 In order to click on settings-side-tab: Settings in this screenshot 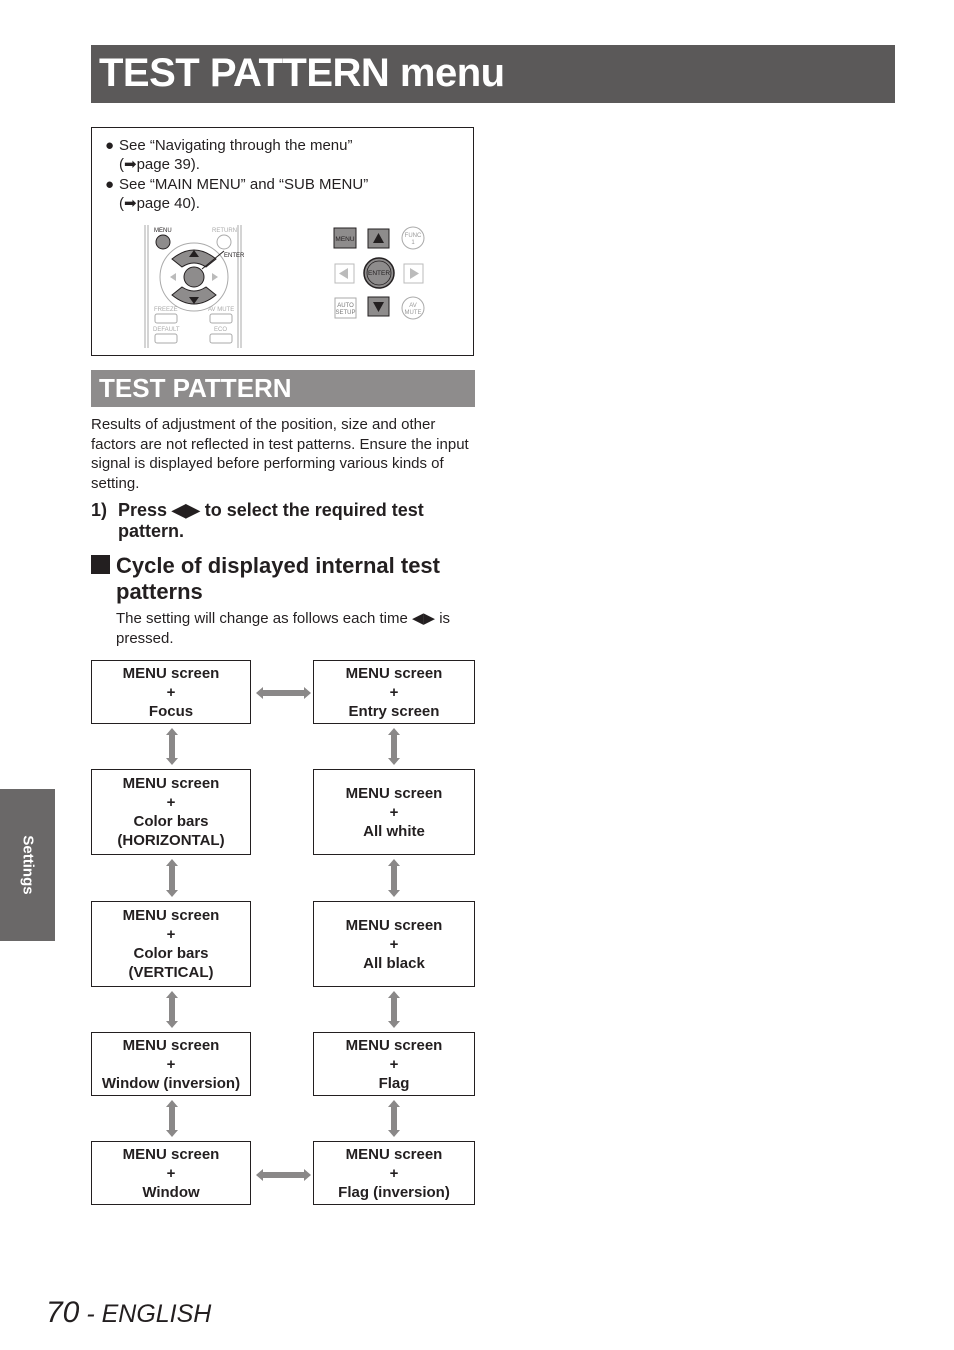, I will do `click(27, 865)`.